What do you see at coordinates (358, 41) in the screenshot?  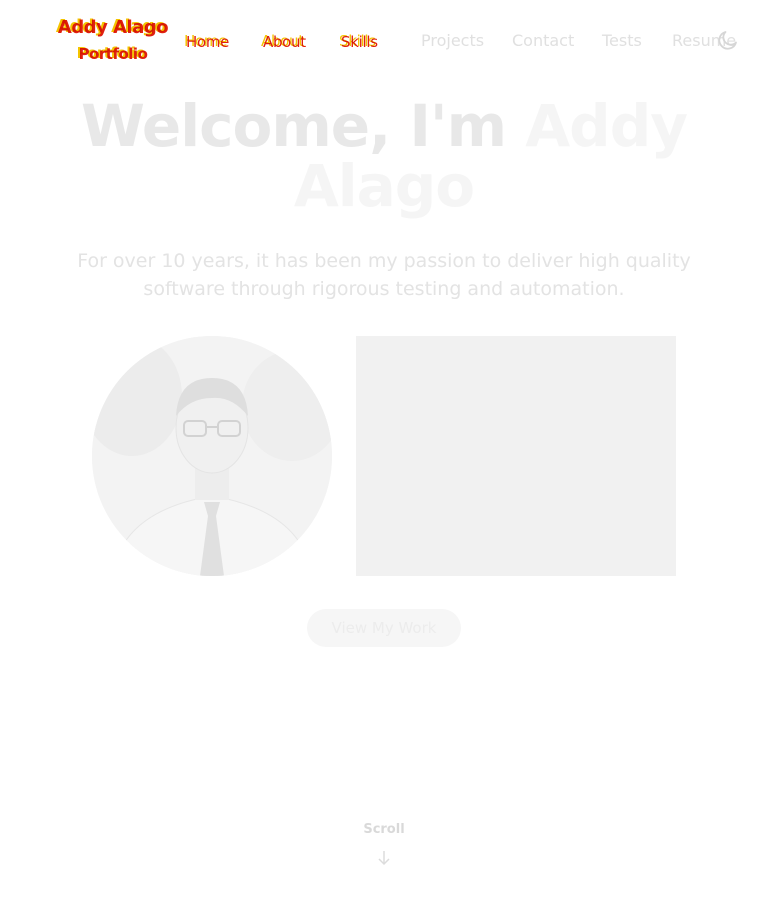 I see `nav-skills: Skills` at bounding box center [358, 41].